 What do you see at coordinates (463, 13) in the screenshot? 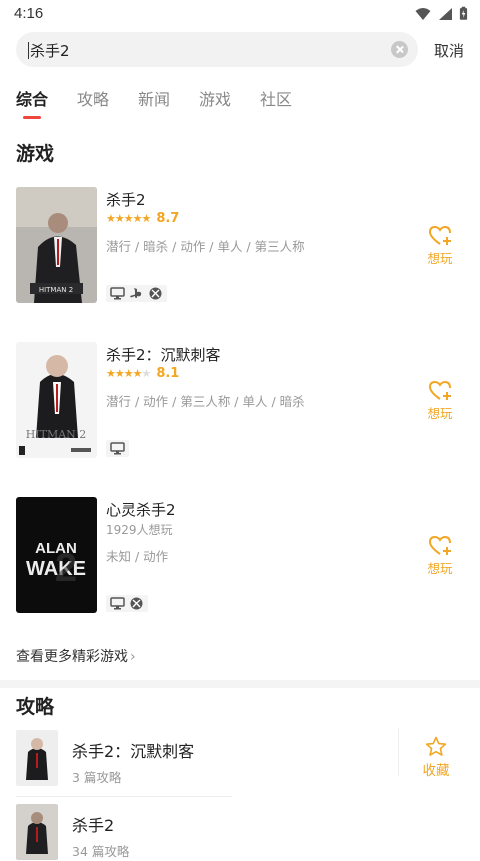
I see `battery-icon` at bounding box center [463, 13].